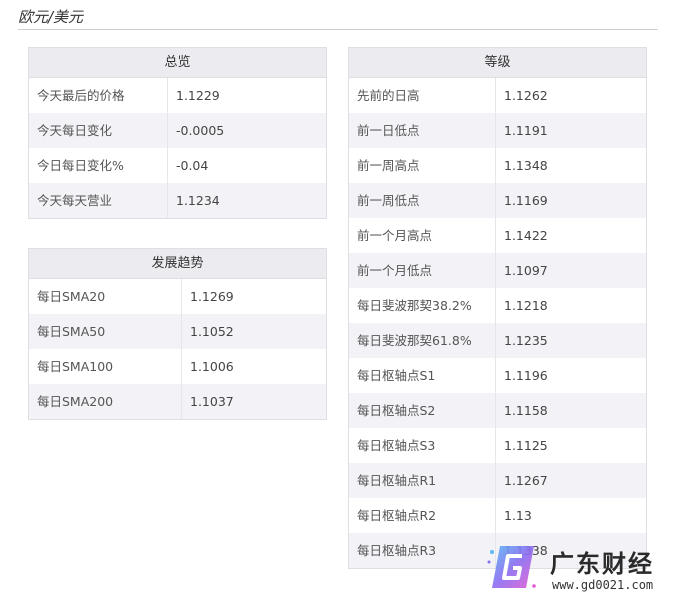 The image size is (684, 594). I want to click on table-row: 每日枢轴点S2 1.1158, so click(497, 410).